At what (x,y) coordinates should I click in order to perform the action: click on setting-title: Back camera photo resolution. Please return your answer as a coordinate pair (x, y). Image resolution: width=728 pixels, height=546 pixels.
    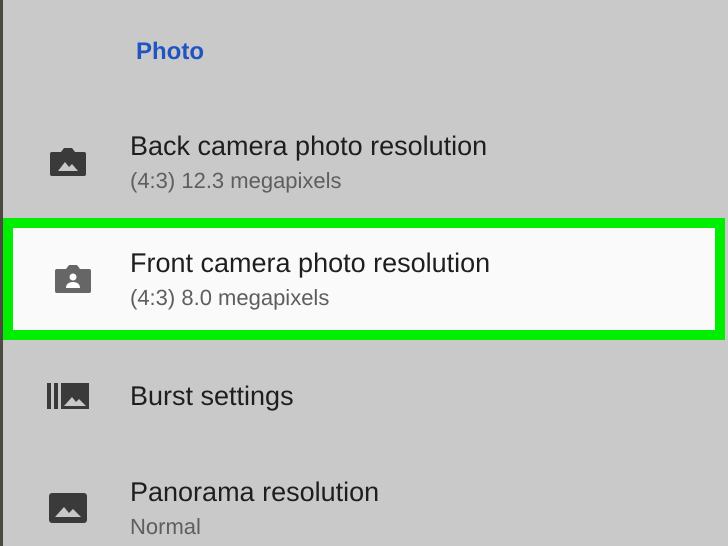
    Looking at the image, I should click on (309, 146).